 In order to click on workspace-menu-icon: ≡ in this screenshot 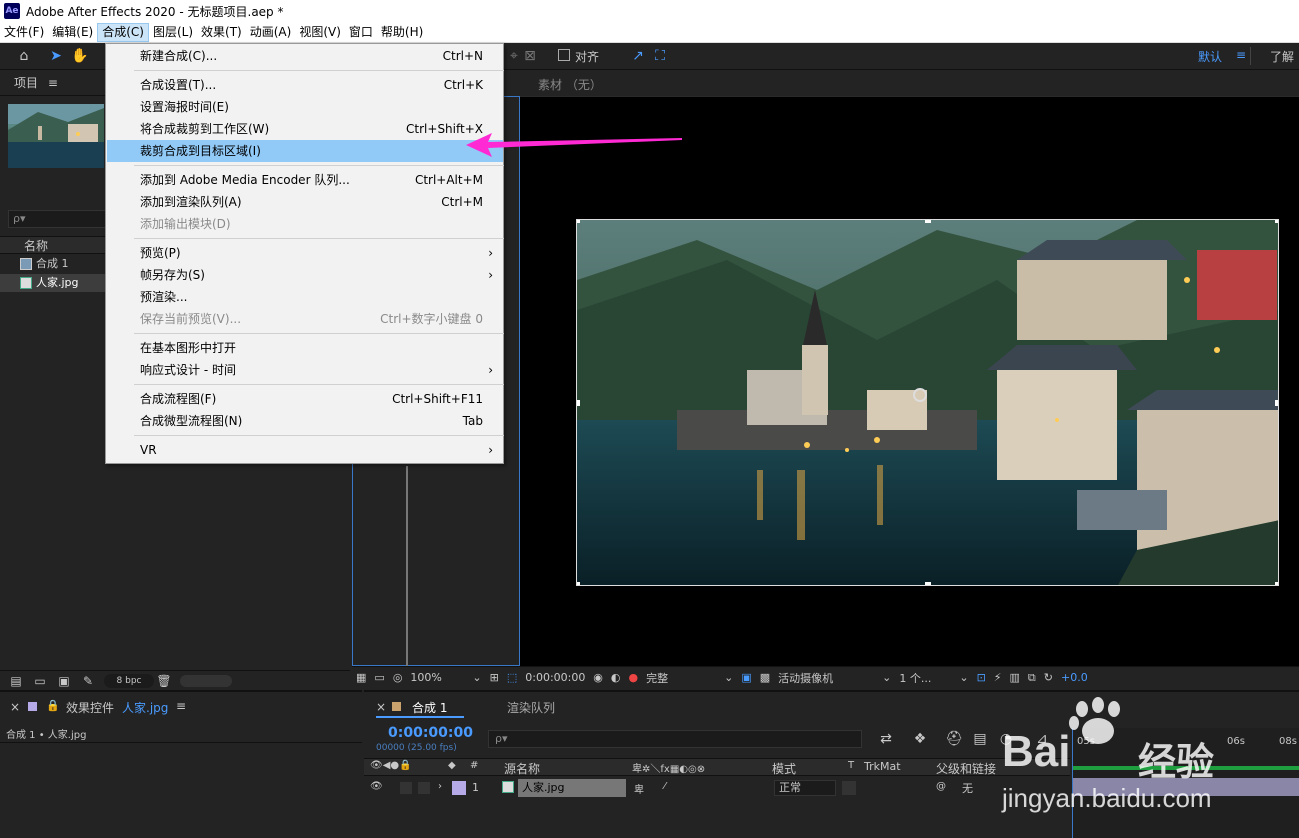, I will do `click(1241, 55)`.